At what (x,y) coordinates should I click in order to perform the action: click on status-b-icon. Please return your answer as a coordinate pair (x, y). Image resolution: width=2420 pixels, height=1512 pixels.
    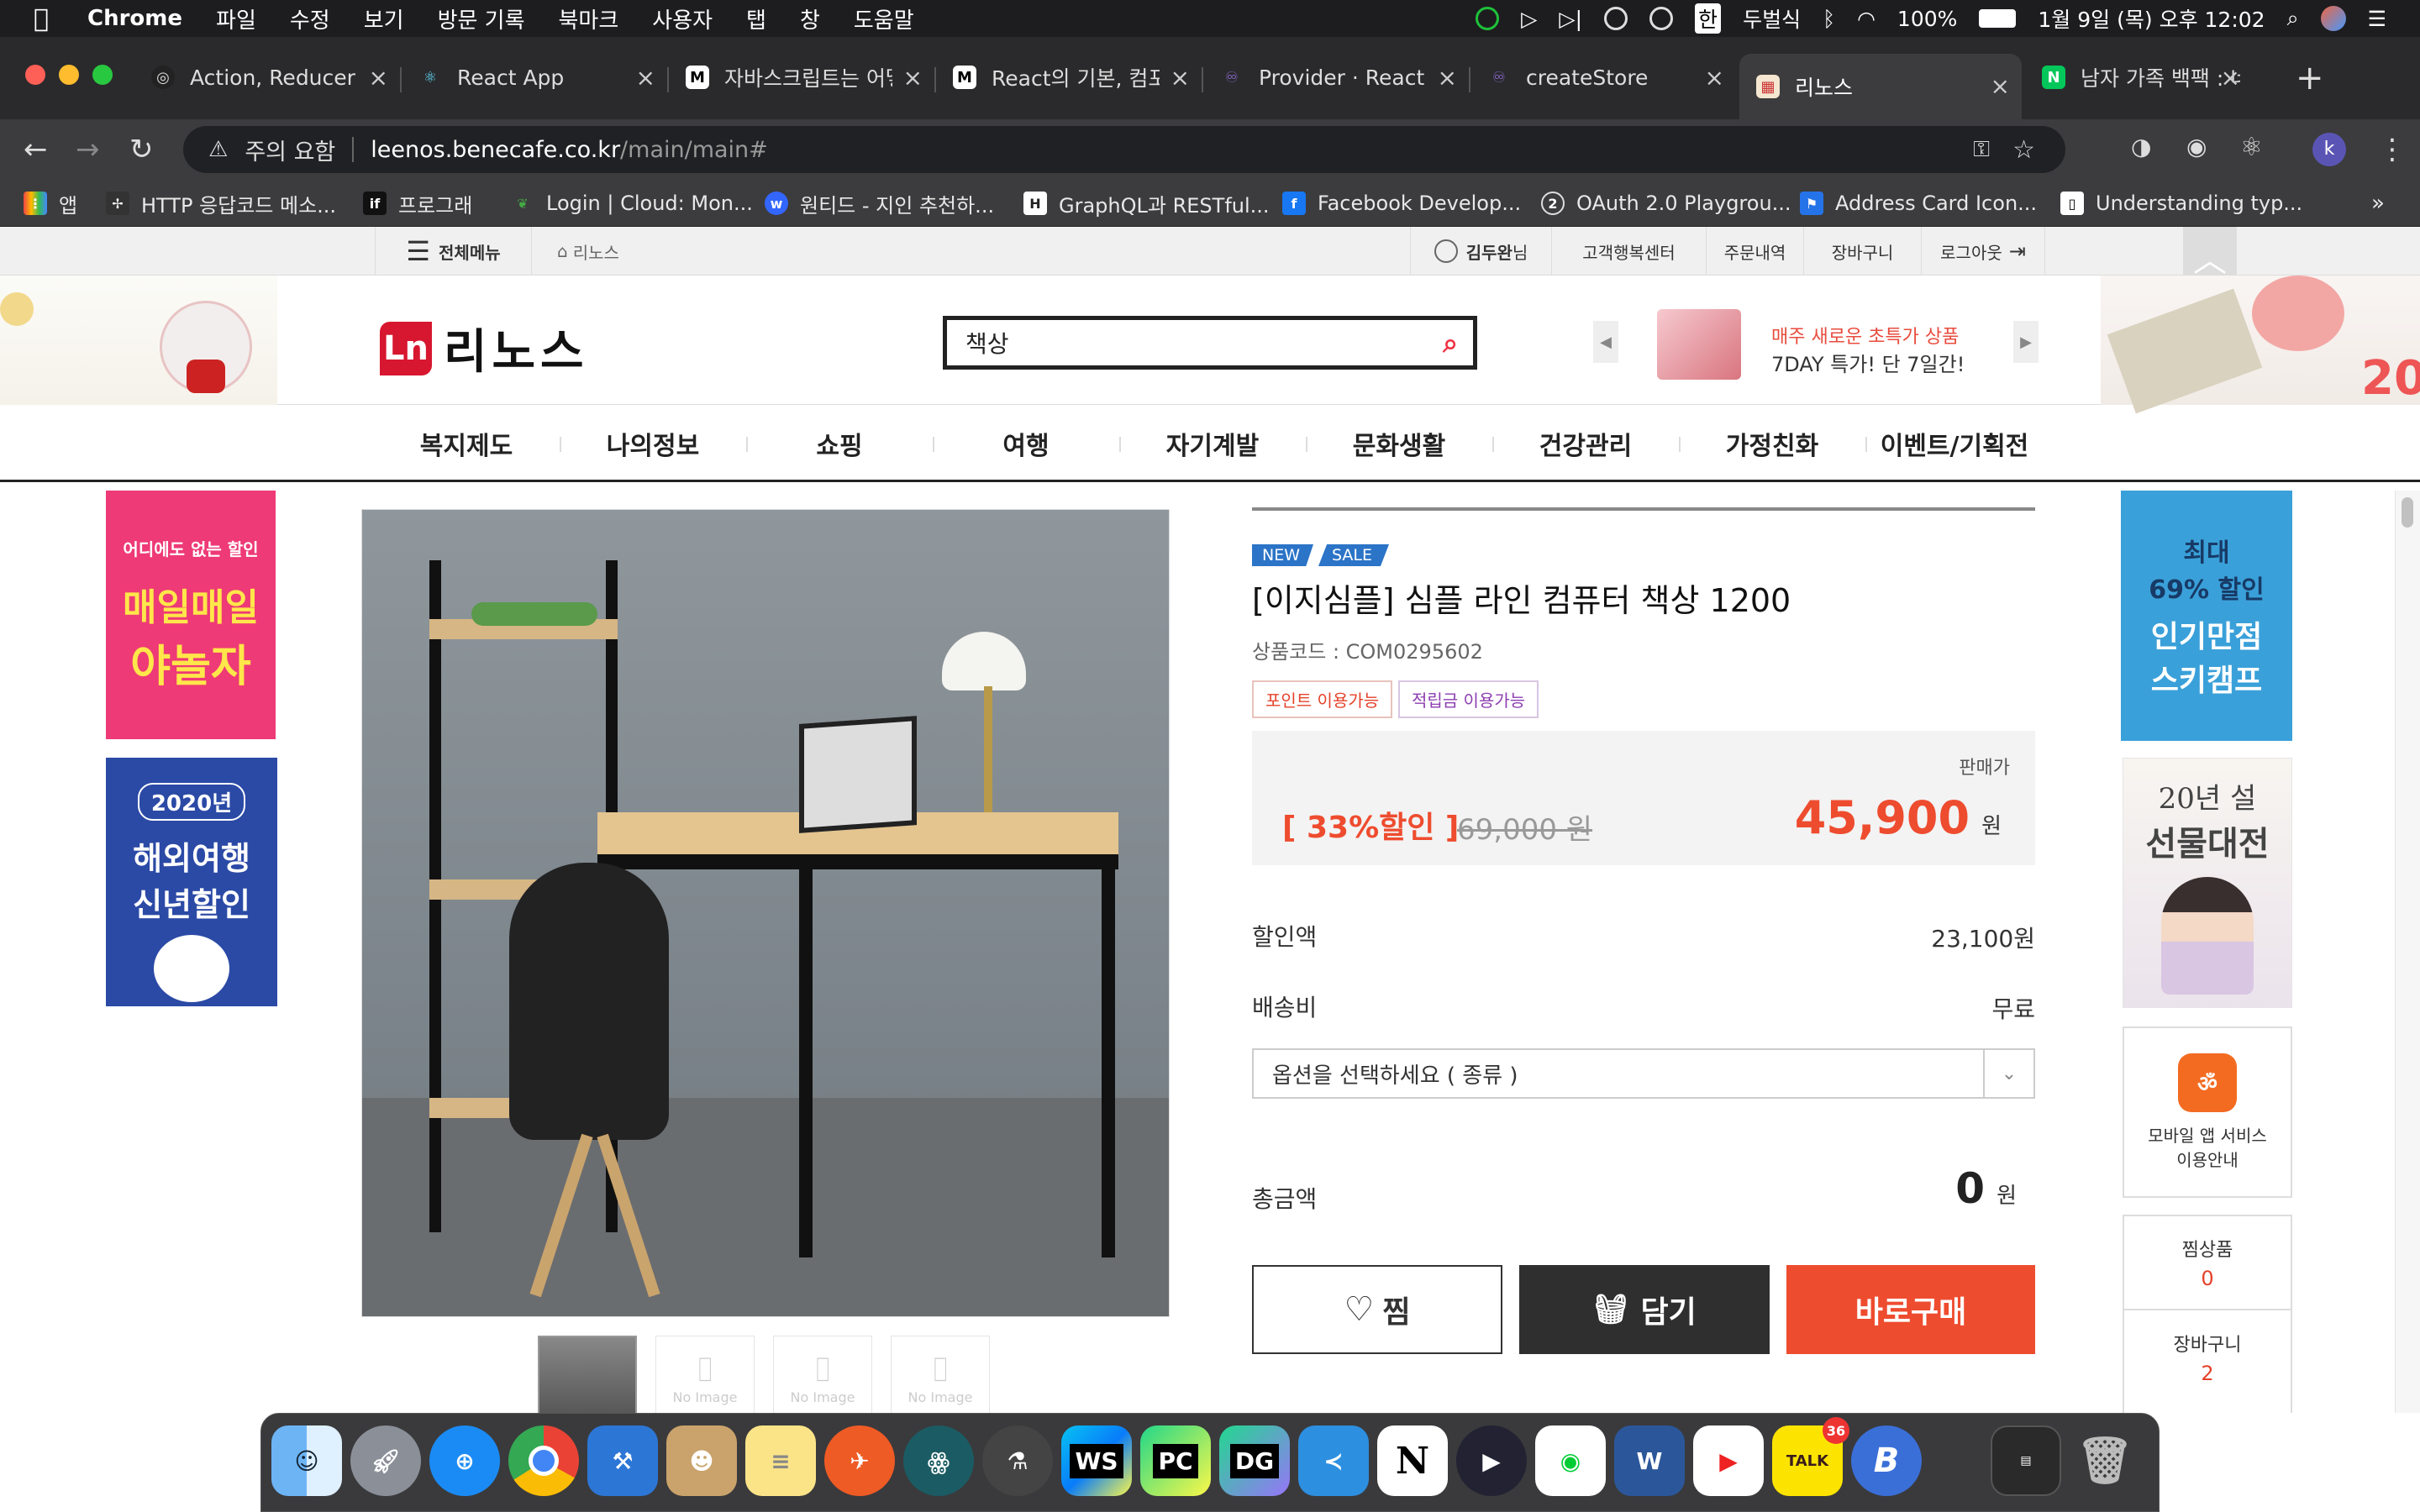
    Looking at the image, I should click on (1616, 18).